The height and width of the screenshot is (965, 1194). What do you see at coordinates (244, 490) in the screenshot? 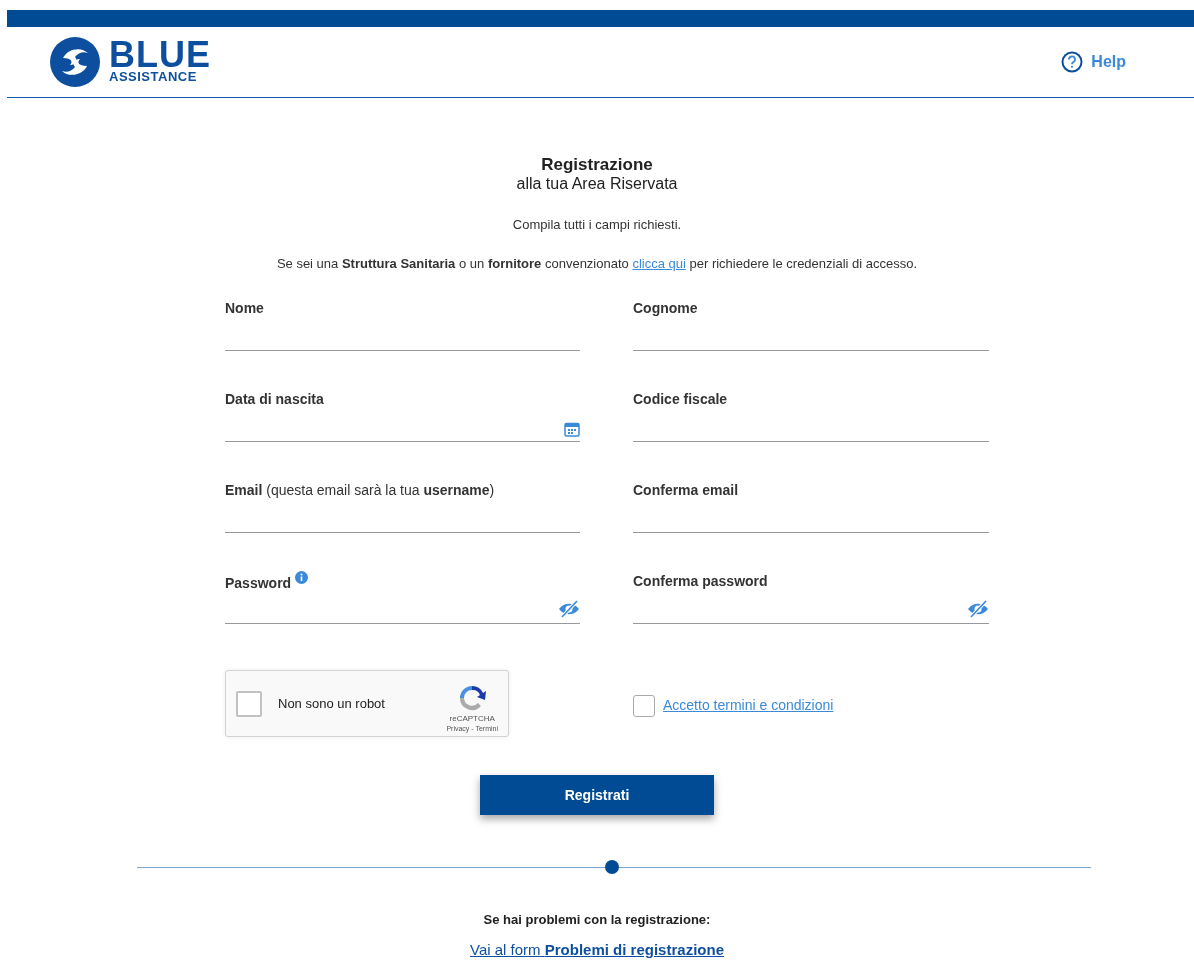
I see `field-label: Email` at bounding box center [244, 490].